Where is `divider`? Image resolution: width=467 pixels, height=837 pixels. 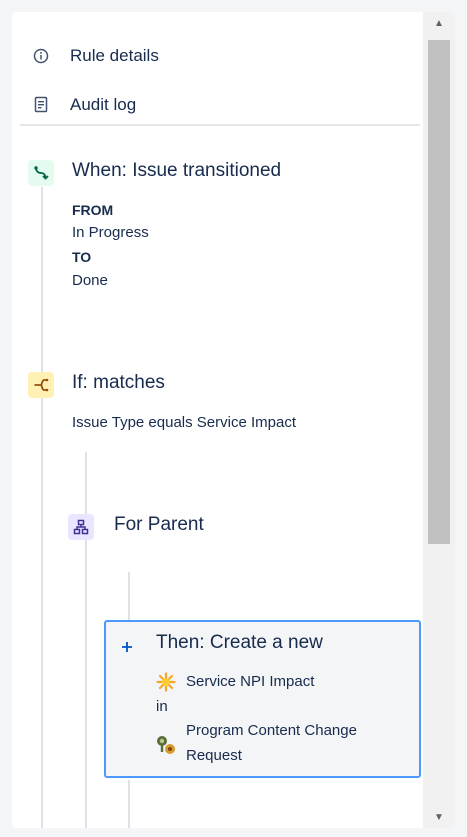
divider is located at coordinates (220, 125).